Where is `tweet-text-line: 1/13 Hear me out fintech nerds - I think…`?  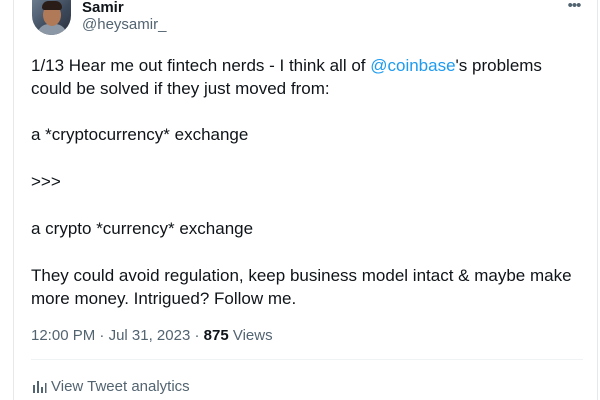
tweet-text-line: 1/13 Hear me out fintech nerds - I think… is located at coordinates (286, 65).